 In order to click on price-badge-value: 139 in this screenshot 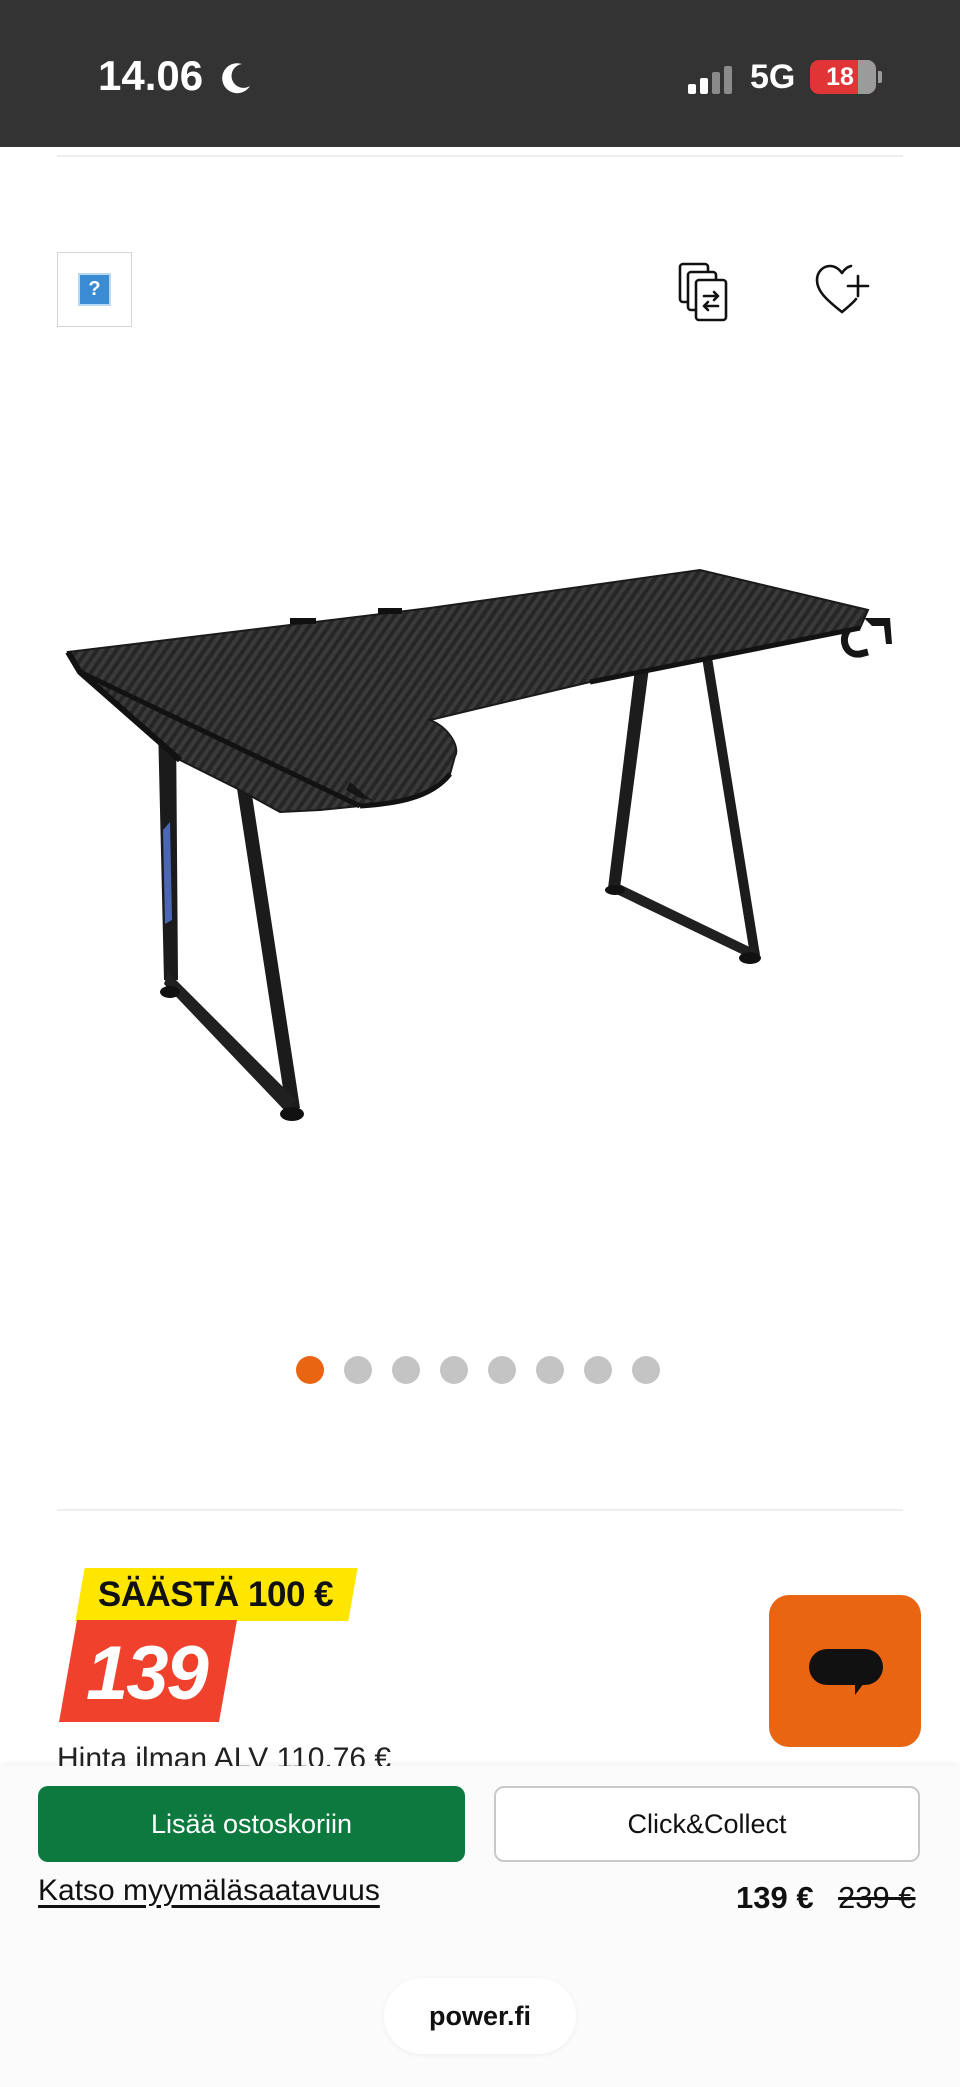, I will do `click(147, 1673)`.